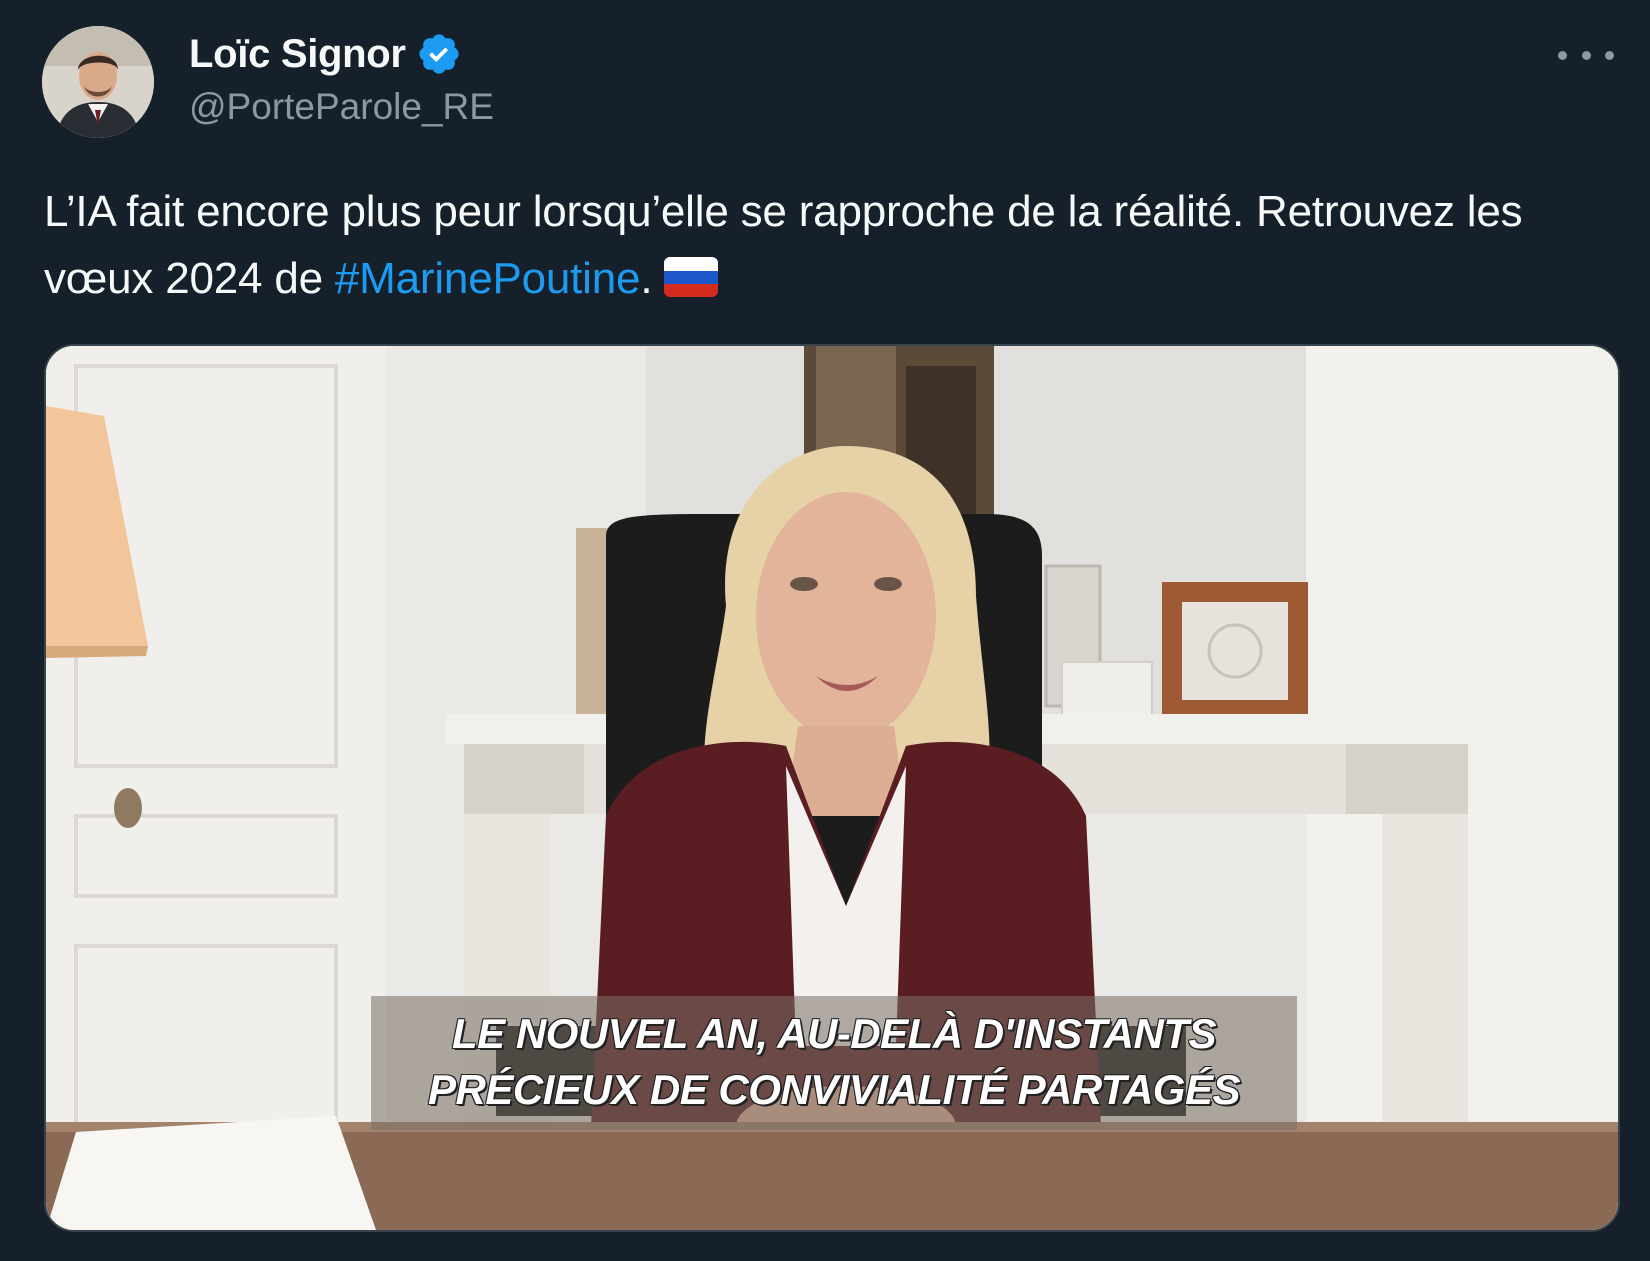 This screenshot has width=1650, height=1261. I want to click on subtitle-line-1: LE NOUVEL AN, AU-DELÀ D'INSTANTS, so click(834, 1033).